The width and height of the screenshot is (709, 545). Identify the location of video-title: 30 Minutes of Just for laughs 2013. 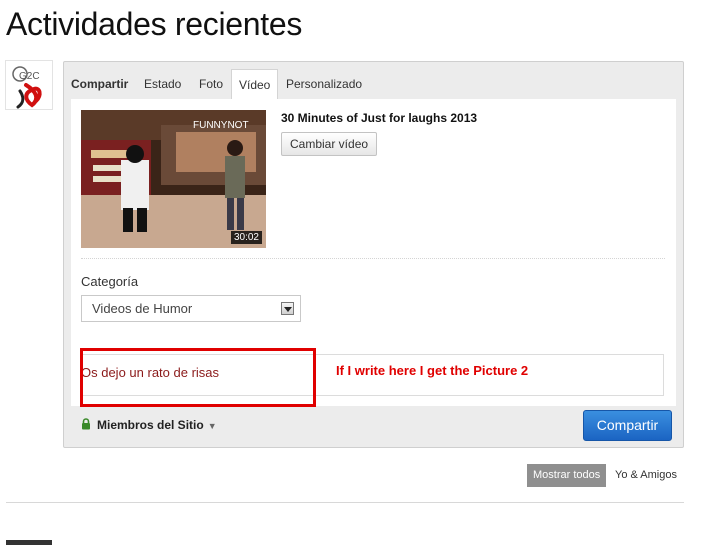
(379, 118).